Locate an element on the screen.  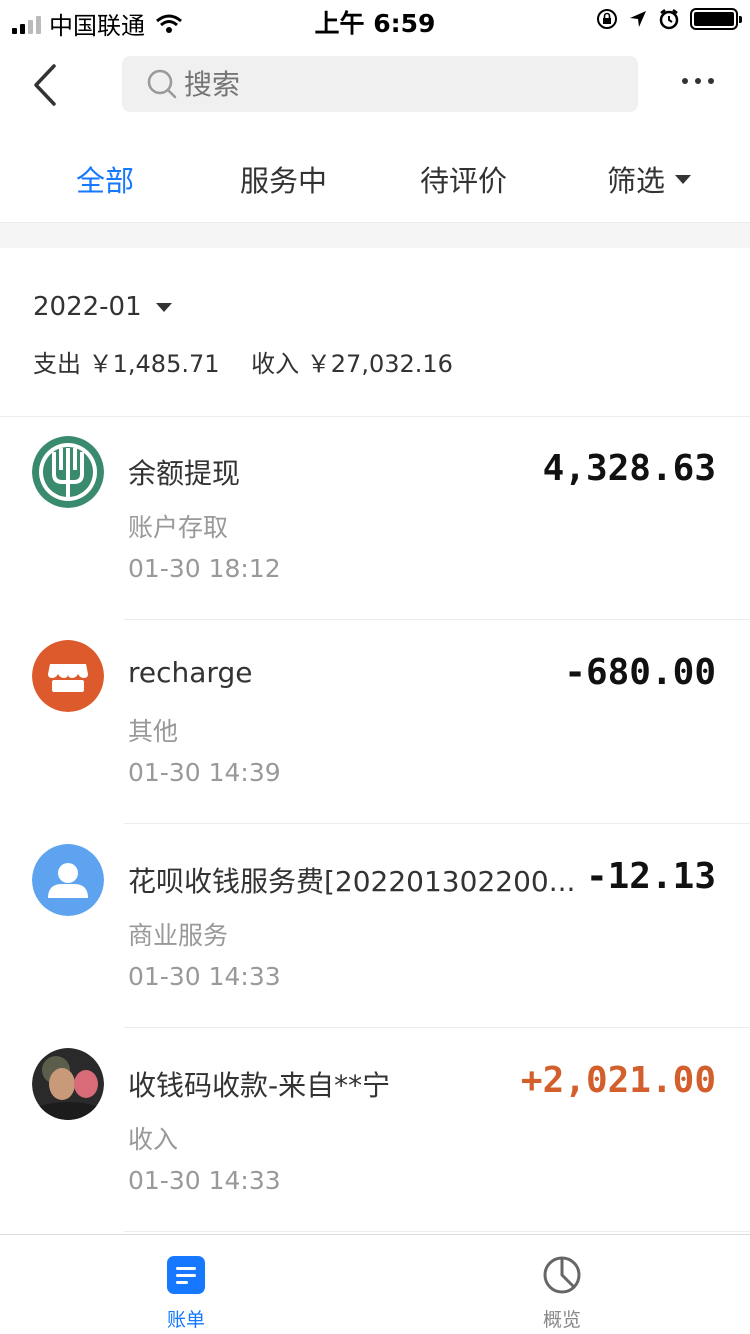
month-selector: 2022-01 is located at coordinates (102, 307).